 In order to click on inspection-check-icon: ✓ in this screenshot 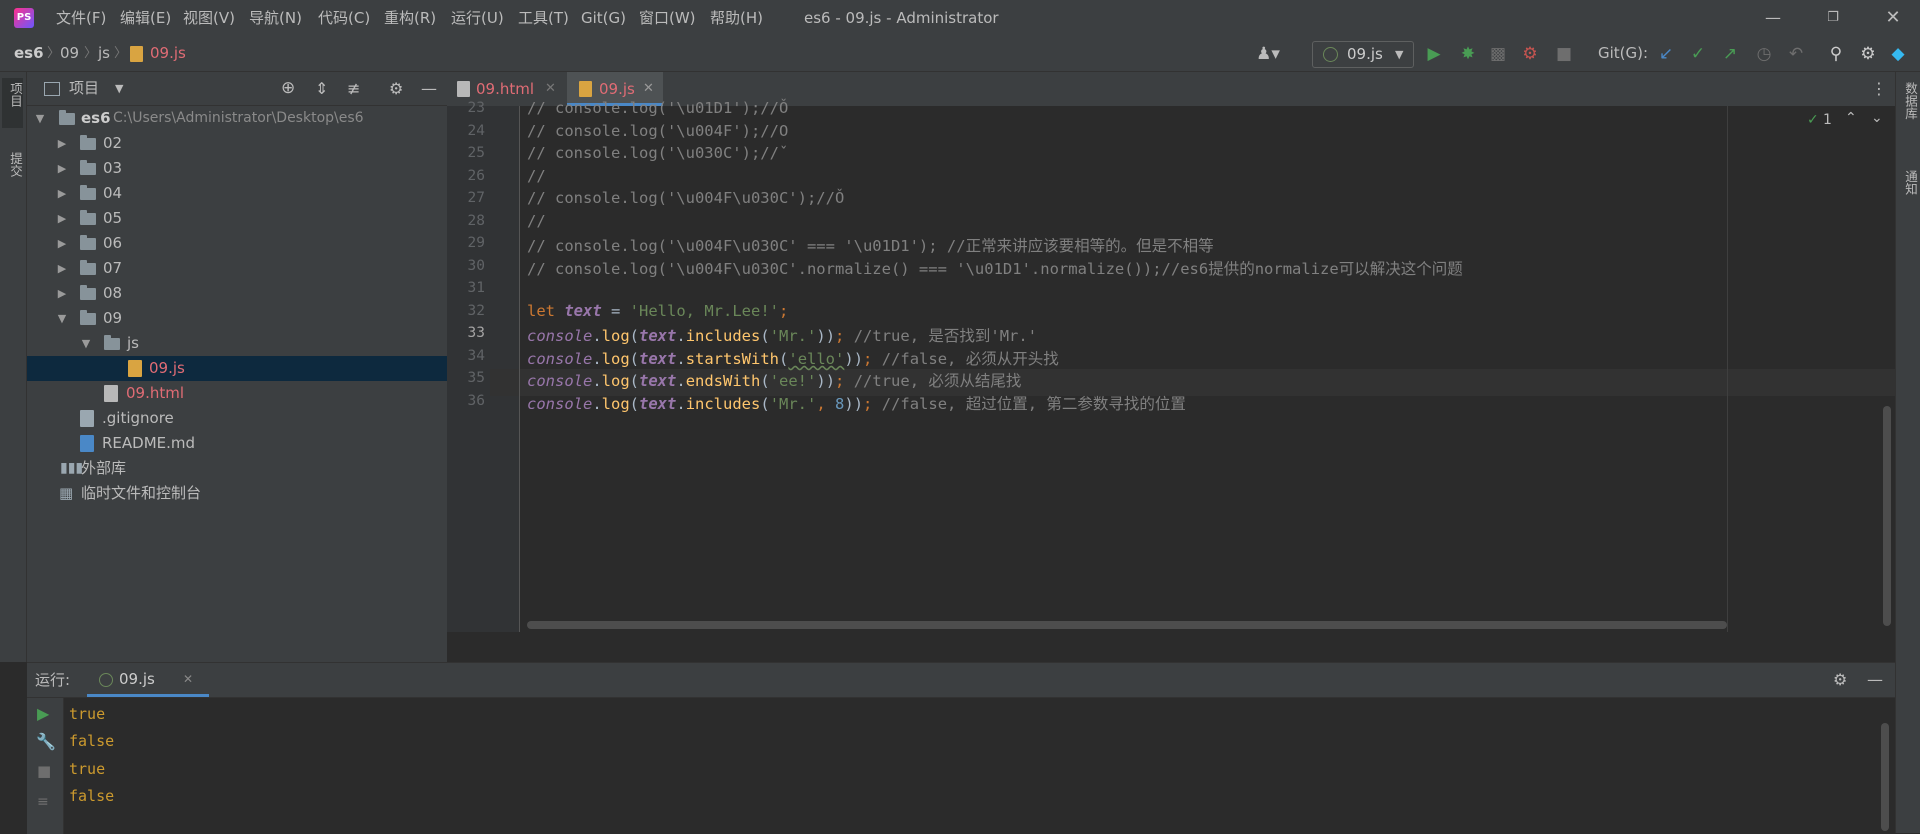, I will do `click(1813, 120)`.